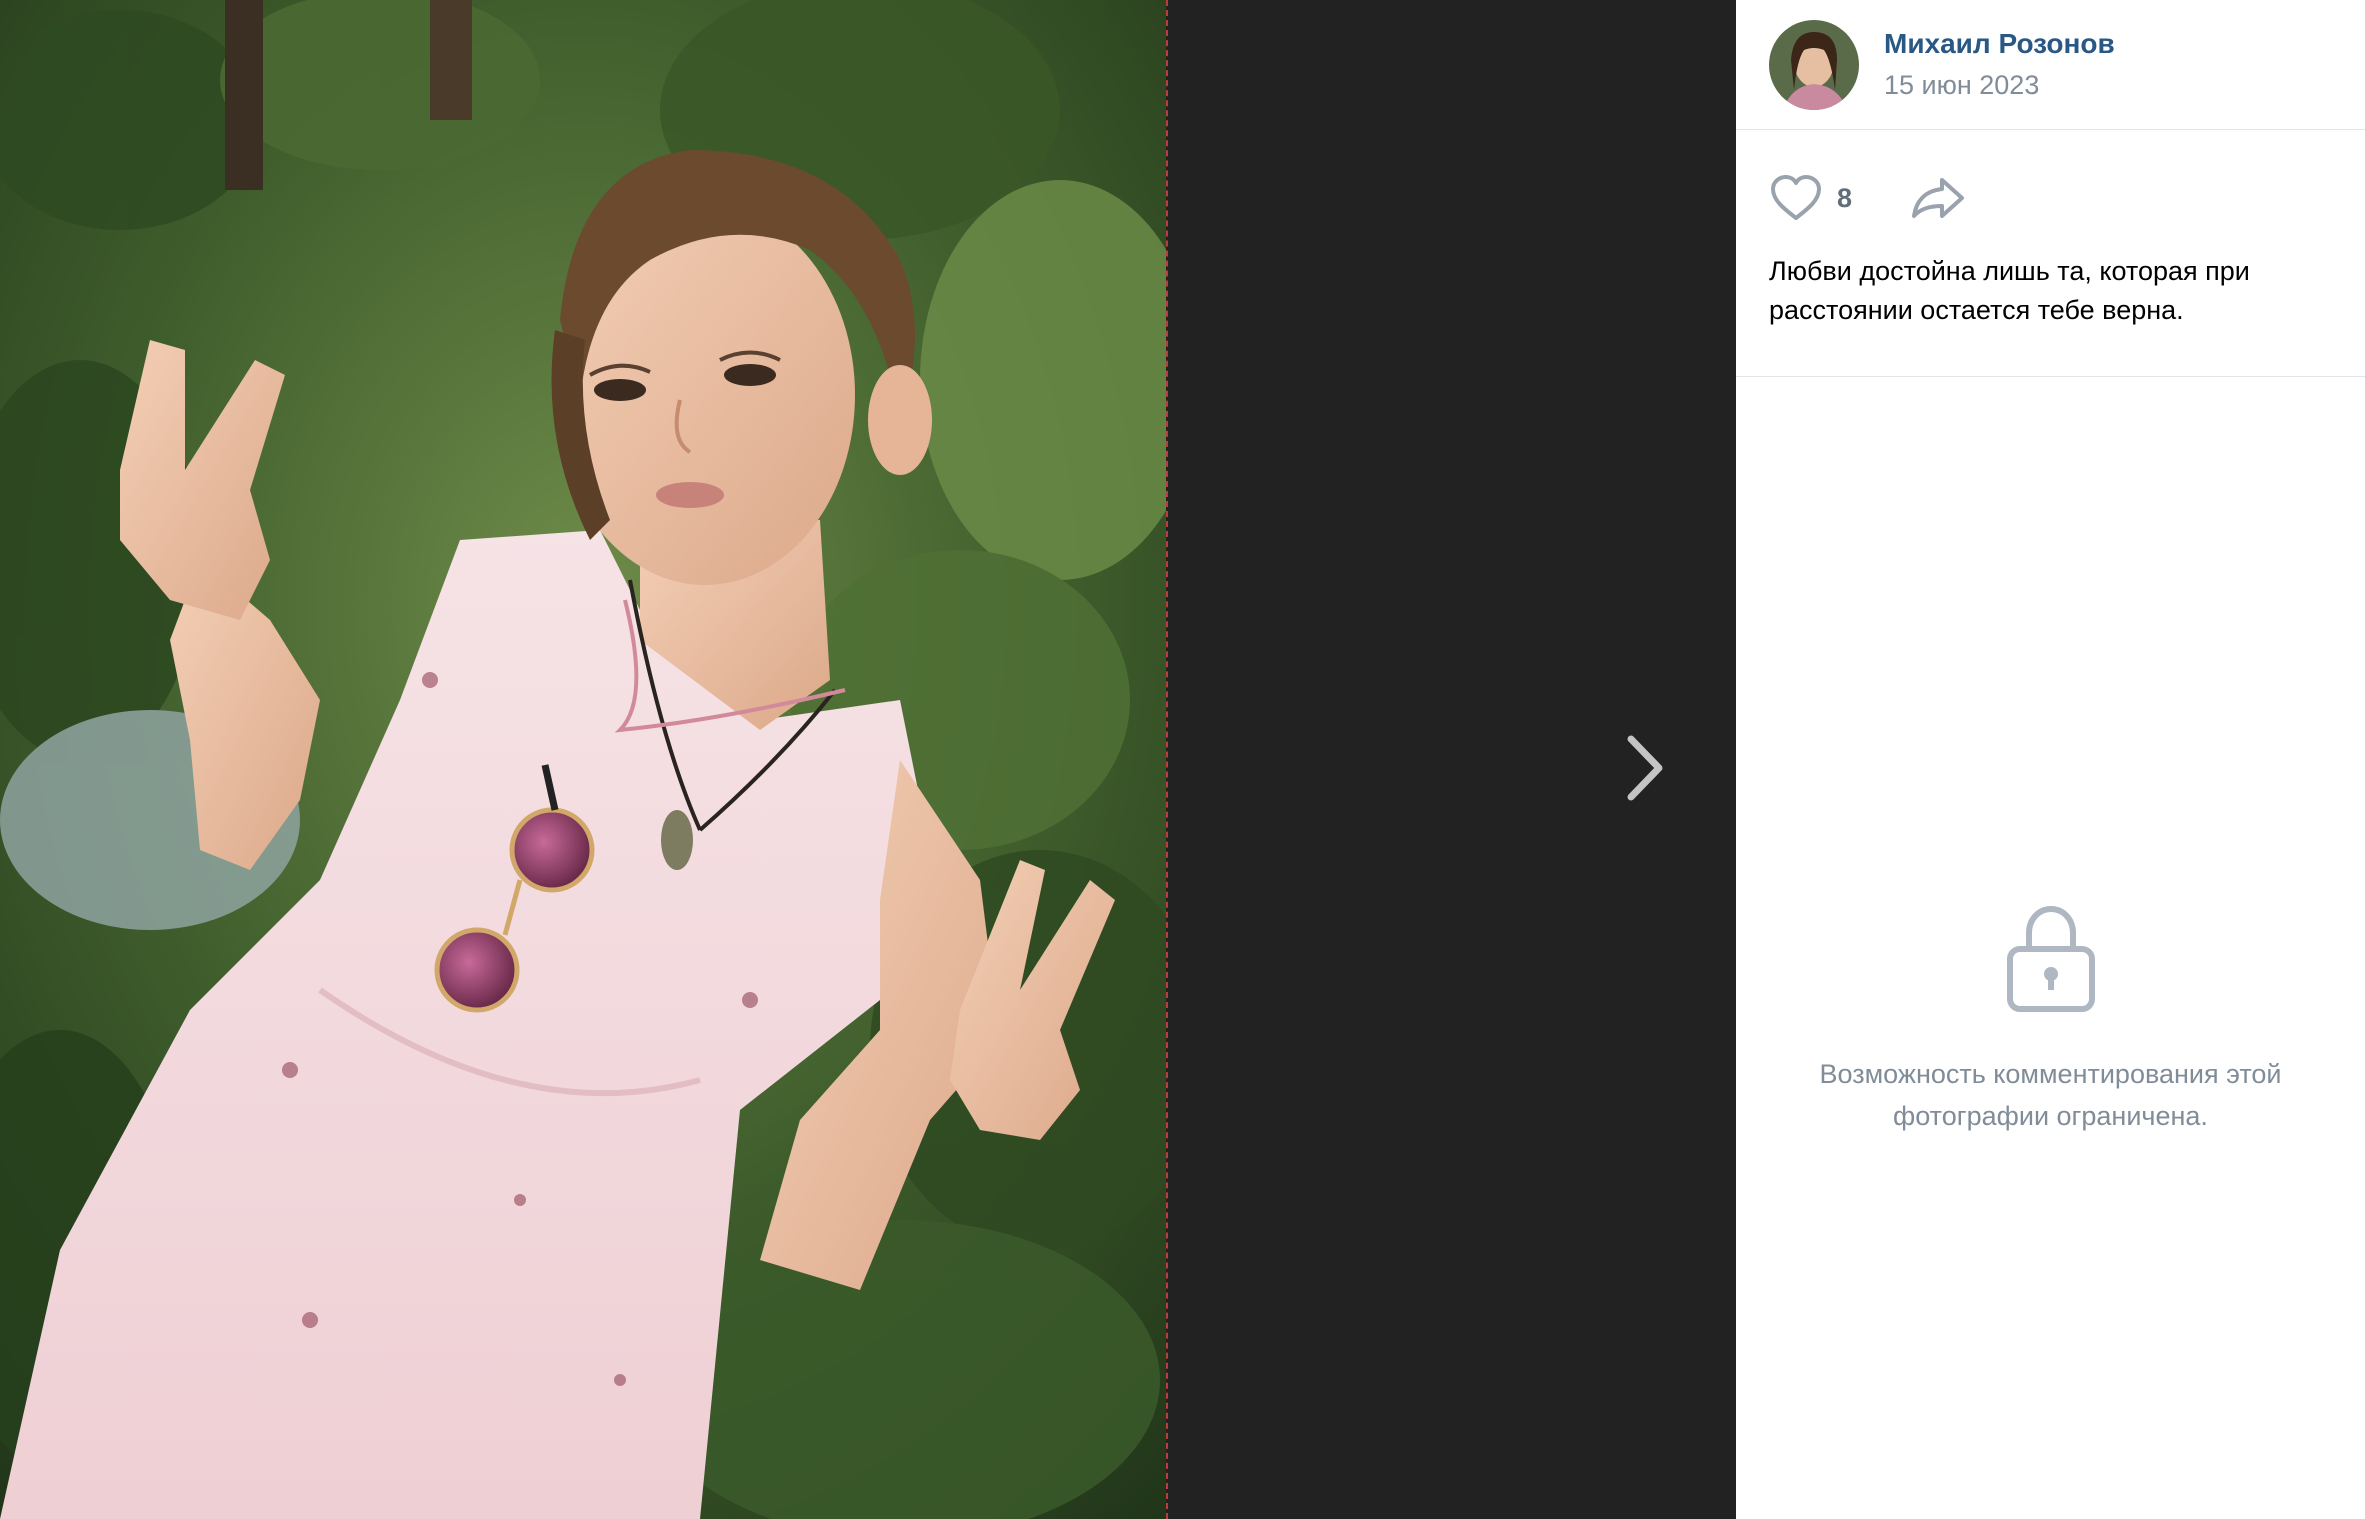  I want to click on author-name-link: Михаил Розонов, so click(1999, 44).